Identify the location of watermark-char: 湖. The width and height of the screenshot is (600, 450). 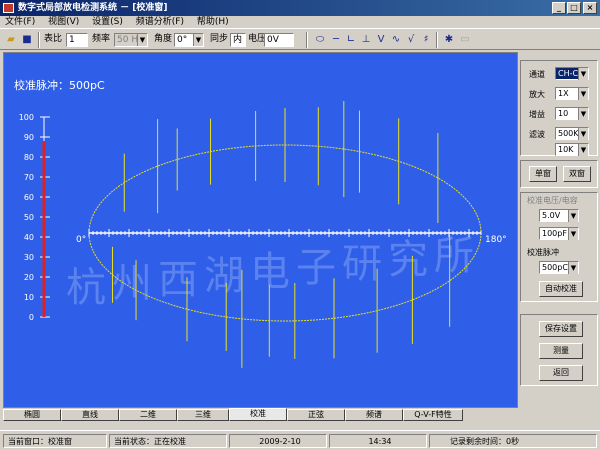
(224, 276).